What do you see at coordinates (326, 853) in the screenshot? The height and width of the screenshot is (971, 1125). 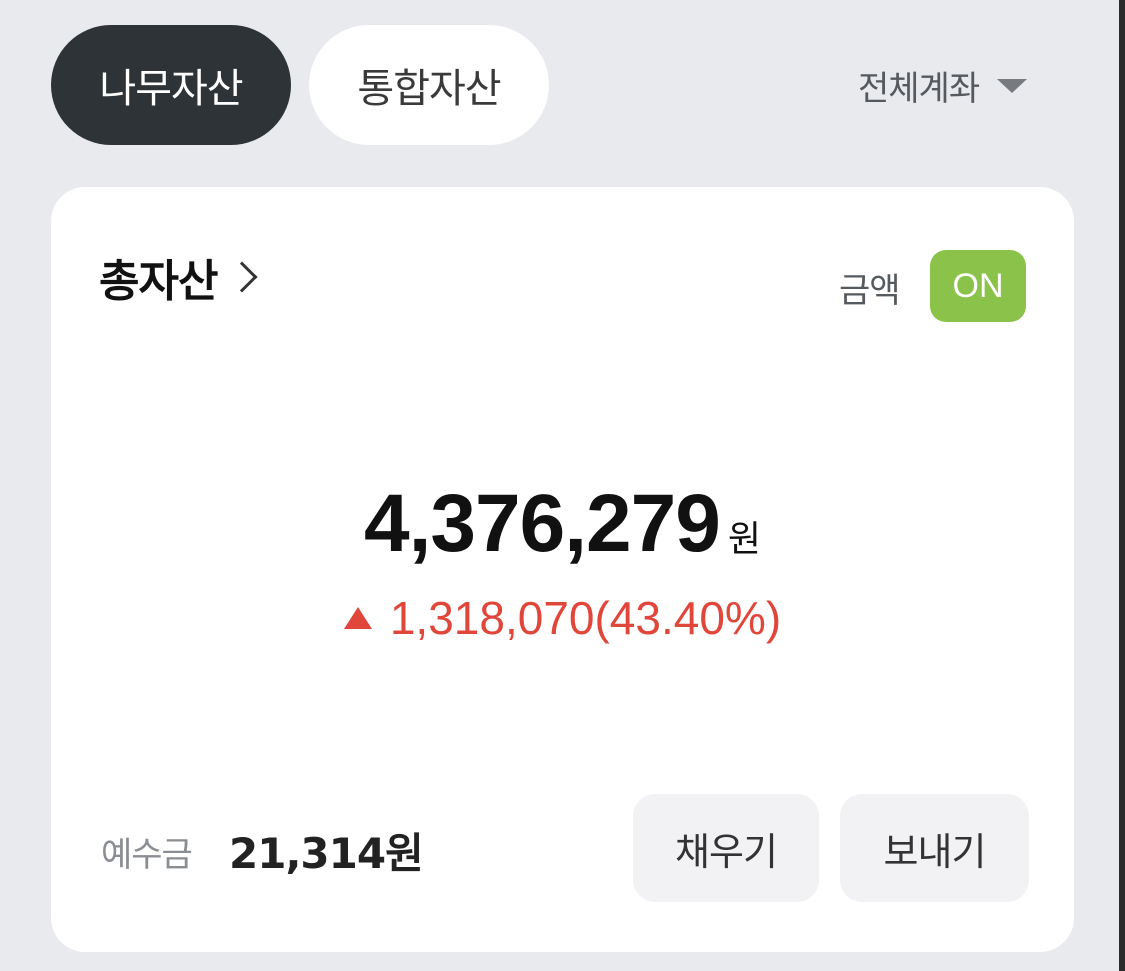 I see `deposit-value: 21,314원` at bounding box center [326, 853].